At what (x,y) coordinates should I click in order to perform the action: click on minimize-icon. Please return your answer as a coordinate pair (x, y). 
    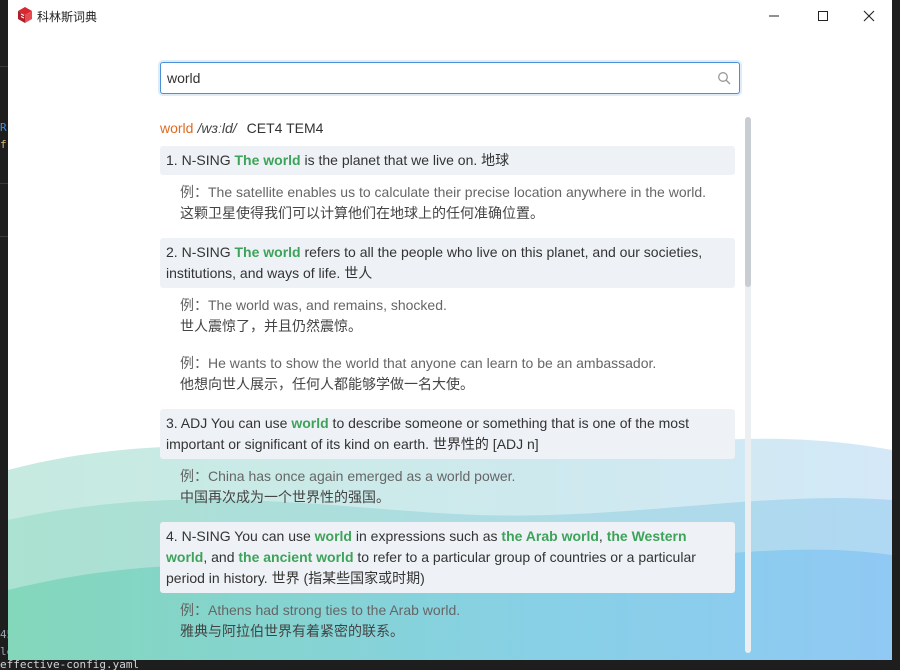
    Looking at the image, I should click on (774, 16).